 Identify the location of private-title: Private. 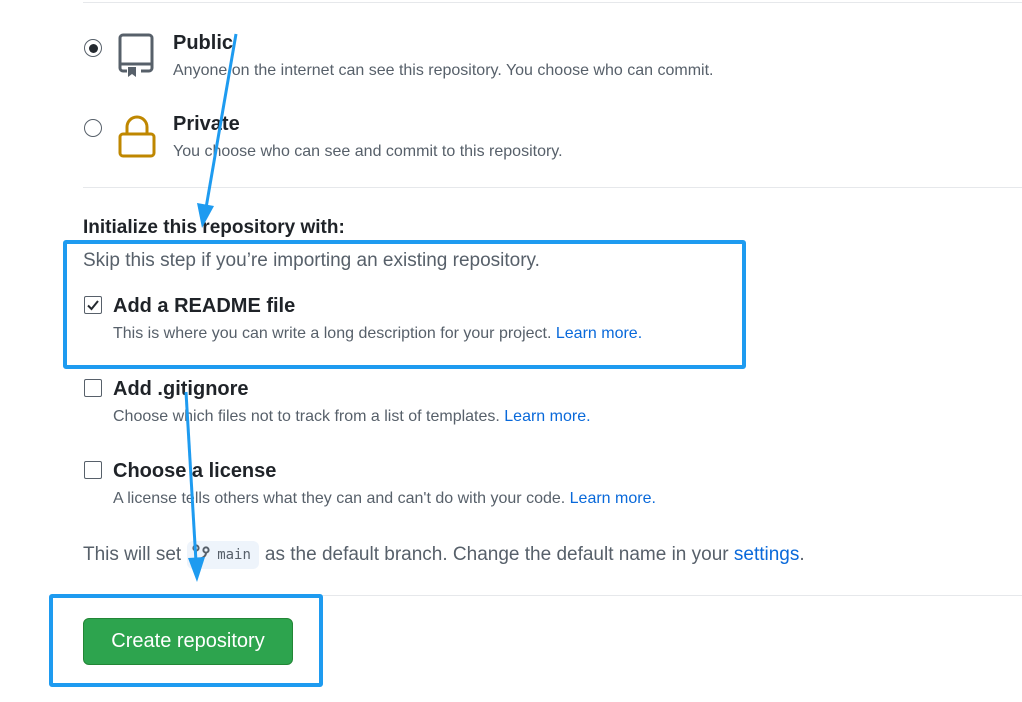
(206, 124).